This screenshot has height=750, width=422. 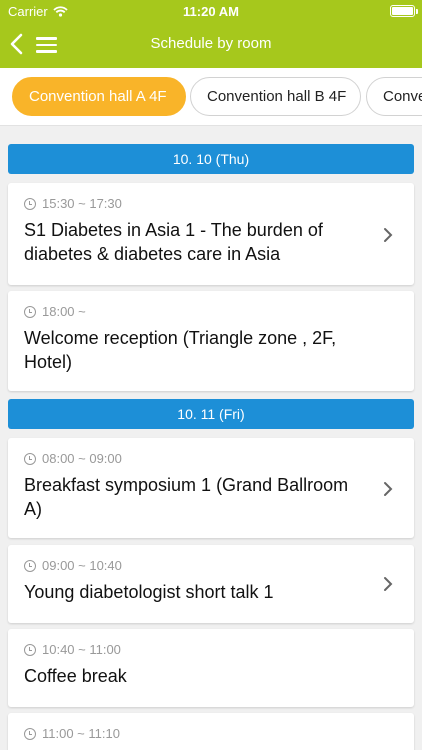 I want to click on session-title: Young diabetologist short talk 1, so click(x=149, y=592).